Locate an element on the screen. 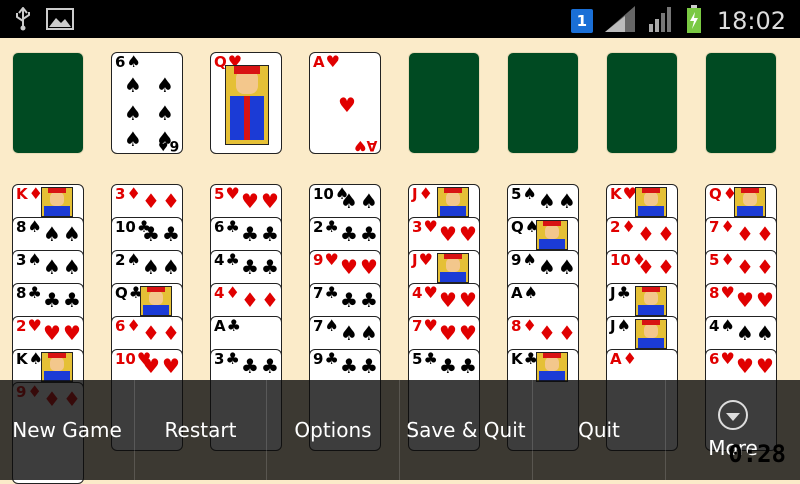 The width and height of the screenshot is (800, 484). save-quit-label: Save & Quit is located at coordinates (466, 430).